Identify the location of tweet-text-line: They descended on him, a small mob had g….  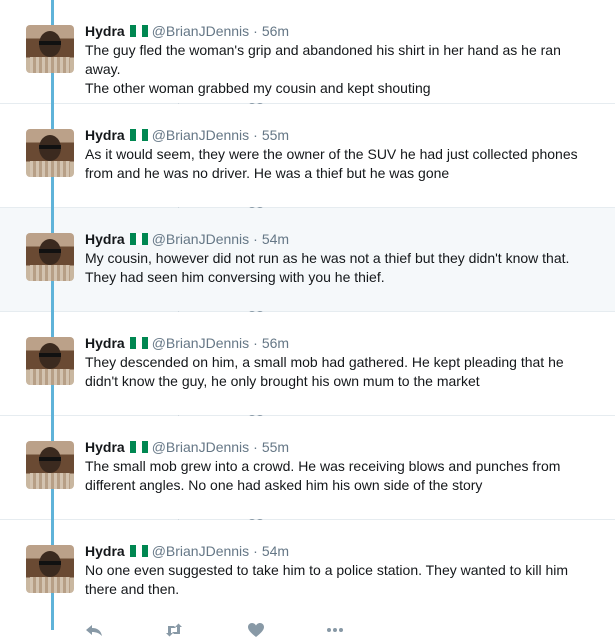
(324, 371).